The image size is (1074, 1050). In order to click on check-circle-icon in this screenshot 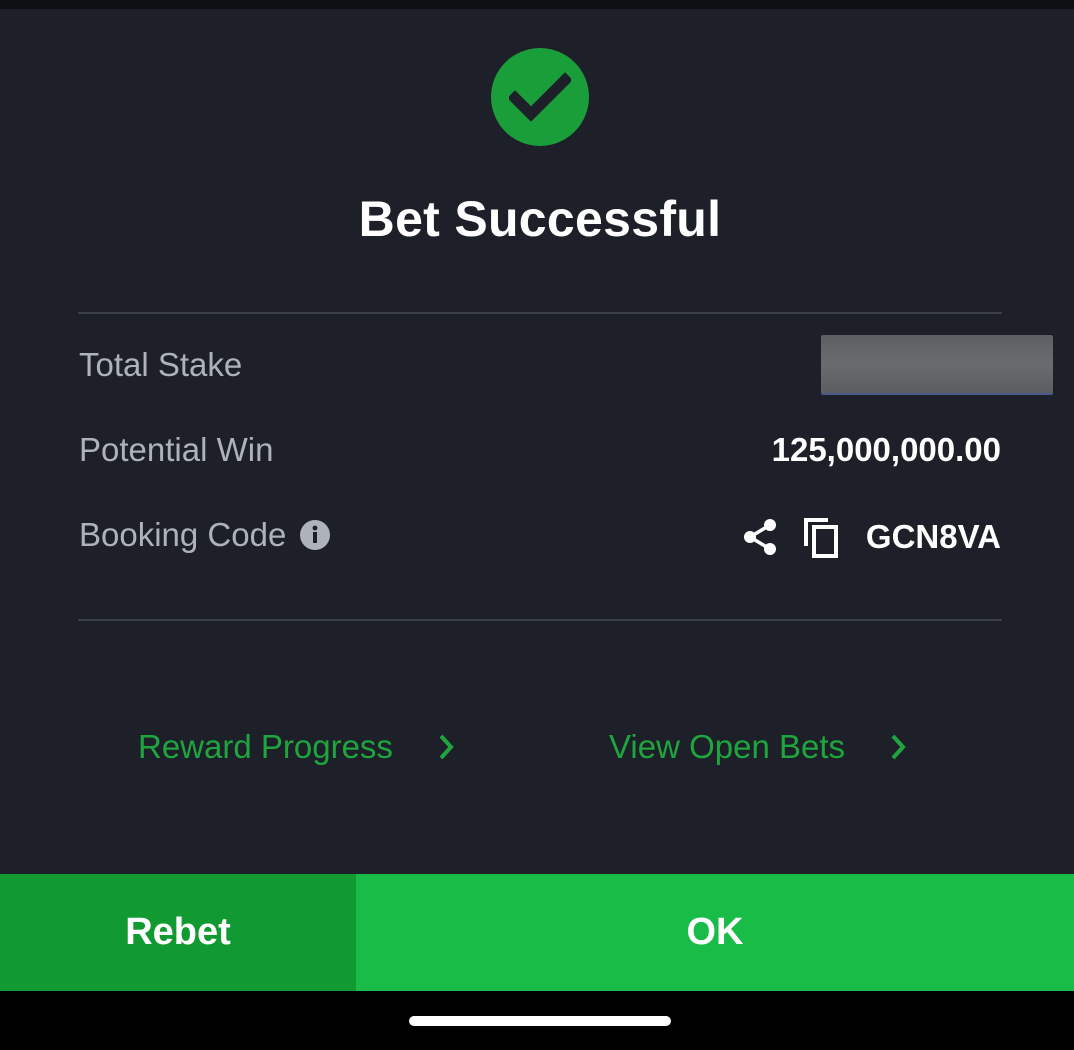, I will do `click(540, 97)`.